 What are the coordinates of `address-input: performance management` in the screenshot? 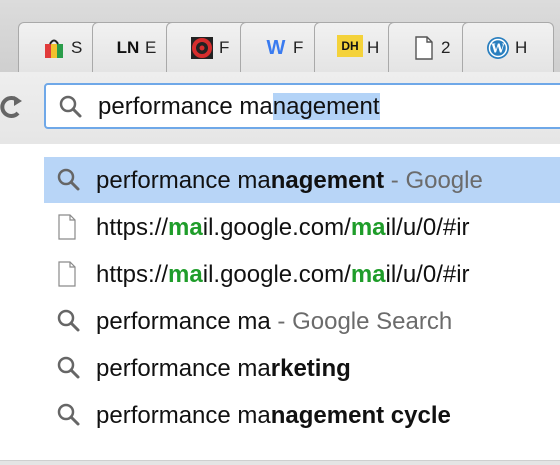 It's located at (239, 107).